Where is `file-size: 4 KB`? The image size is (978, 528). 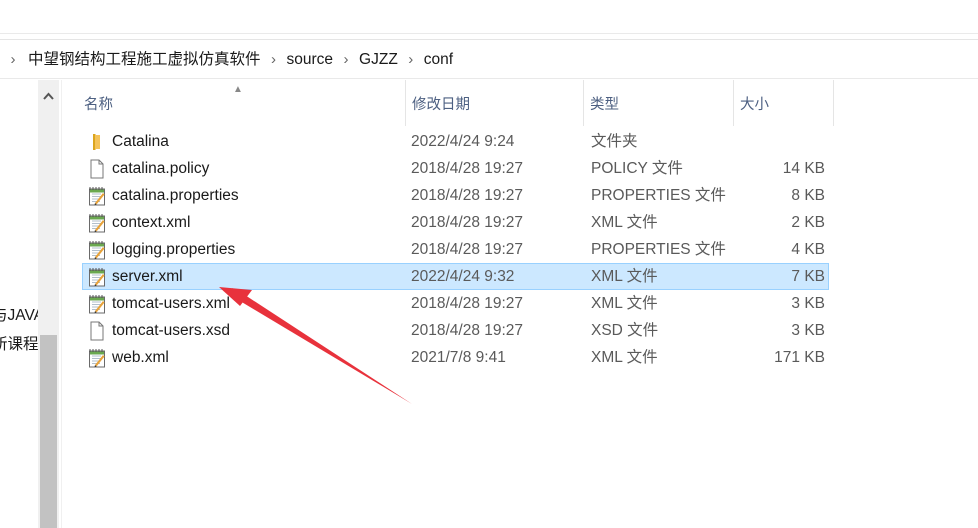
file-size: 4 KB is located at coordinates (808, 249).